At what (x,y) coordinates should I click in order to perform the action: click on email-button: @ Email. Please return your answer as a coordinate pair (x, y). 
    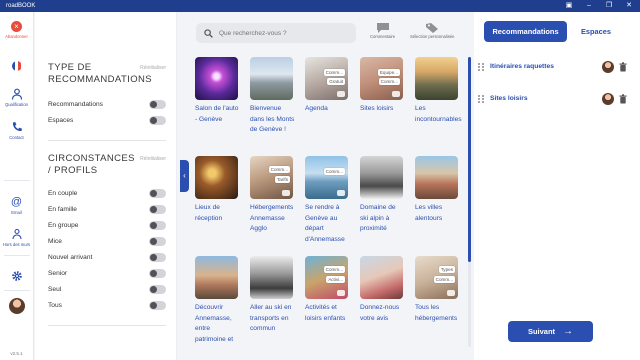
    Looking at the image, I should click on (17, 205).